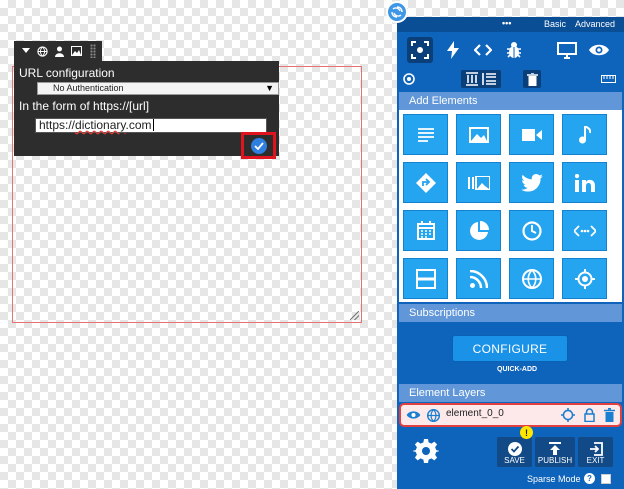 The width and height of the screenshot is (624, 489). What do you see at coordinates (531, 230) in the screenshot?
I see `clock-icon` at bounding box center [531, 230].